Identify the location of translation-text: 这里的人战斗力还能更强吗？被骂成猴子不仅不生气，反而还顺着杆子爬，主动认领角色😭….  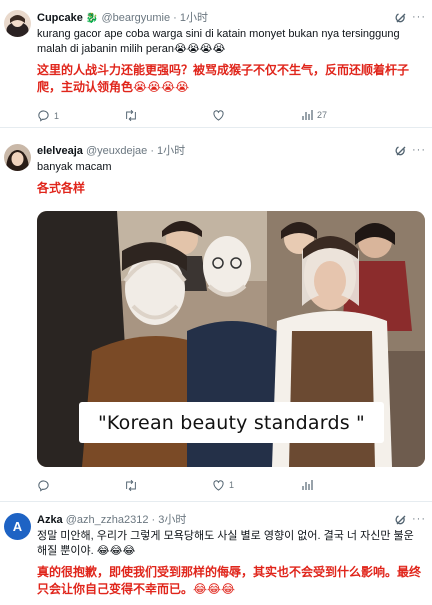
(223, 78).